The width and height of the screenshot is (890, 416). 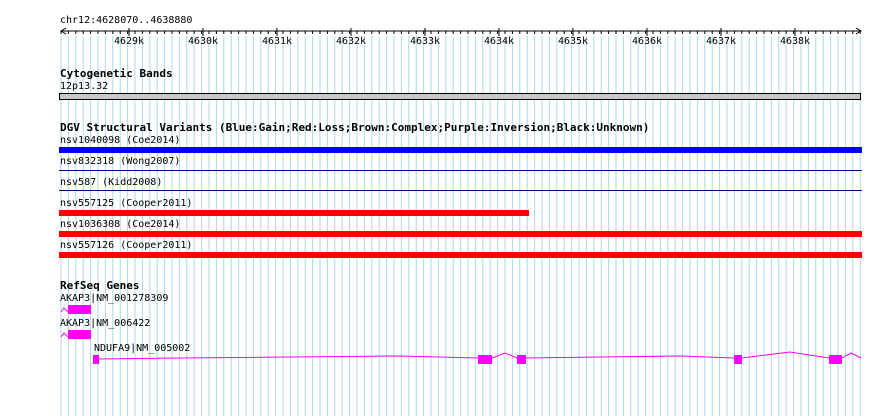 What do you see at coordinates (477, 357) in the screenshot?
I see `gene-model-ndufa9` at bounding box center [477, 357].